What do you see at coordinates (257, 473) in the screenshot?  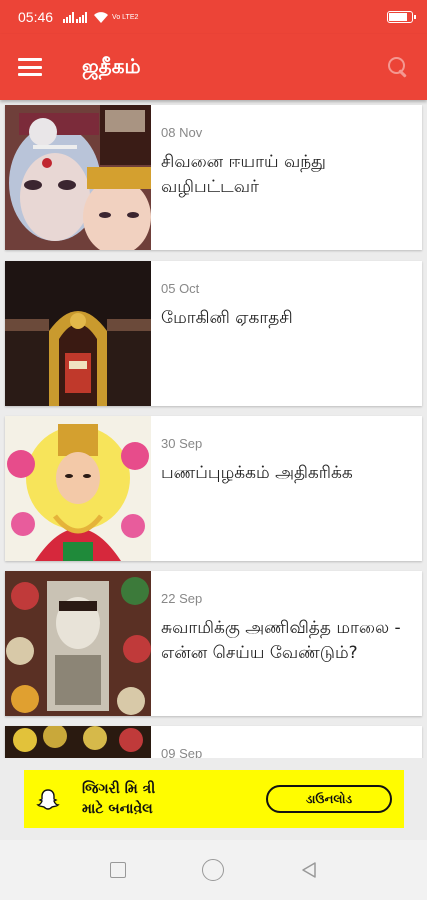 I see `article-title: பணப்புழக்கம் அதிகரிக்க` at bounding box center [257, 473].